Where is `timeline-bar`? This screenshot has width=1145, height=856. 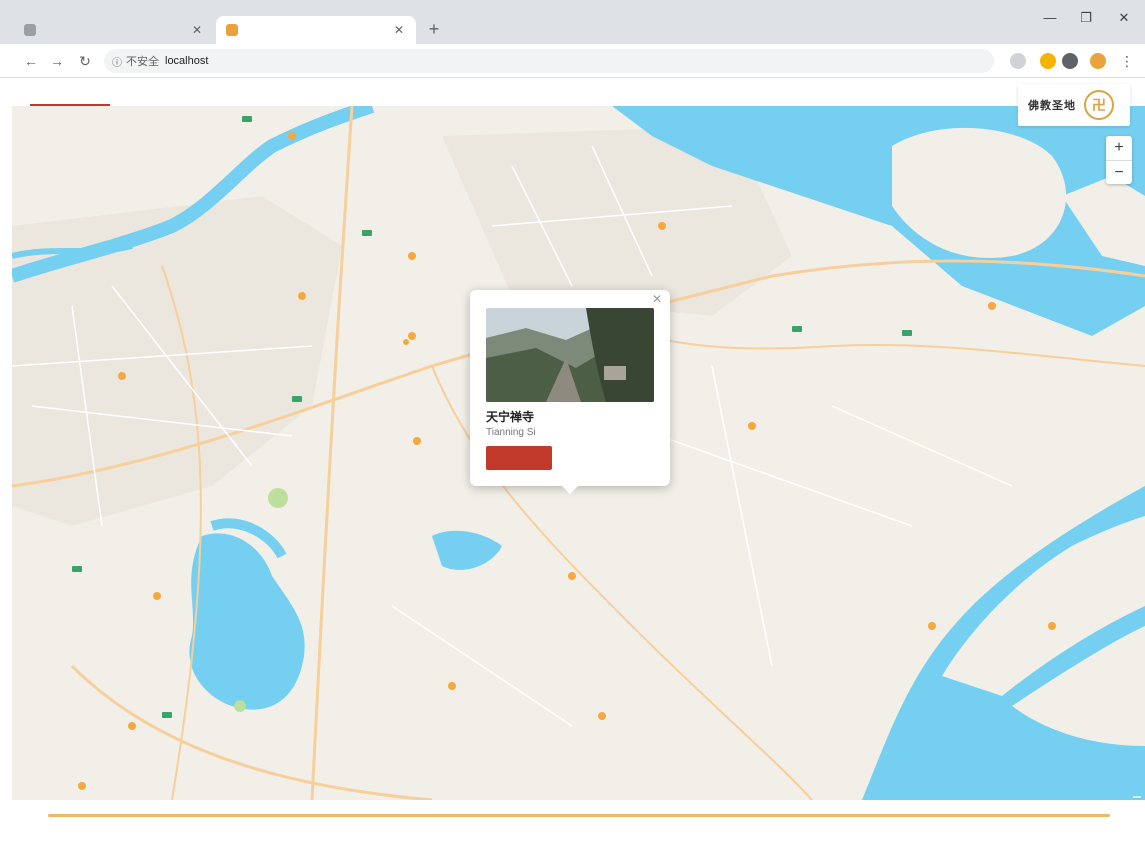
timeline-bar is located at coordinates (579, 815).